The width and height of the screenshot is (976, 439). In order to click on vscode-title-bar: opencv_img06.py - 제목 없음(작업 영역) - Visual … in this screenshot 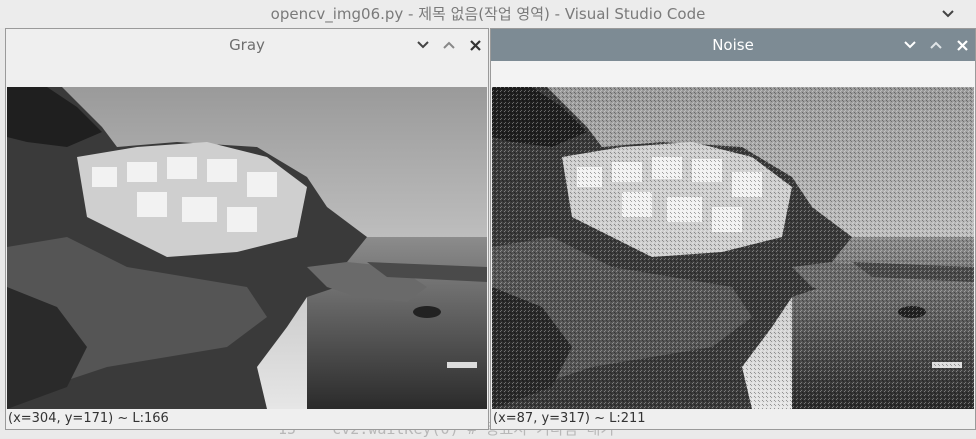, I will do `click(488, 14)`.